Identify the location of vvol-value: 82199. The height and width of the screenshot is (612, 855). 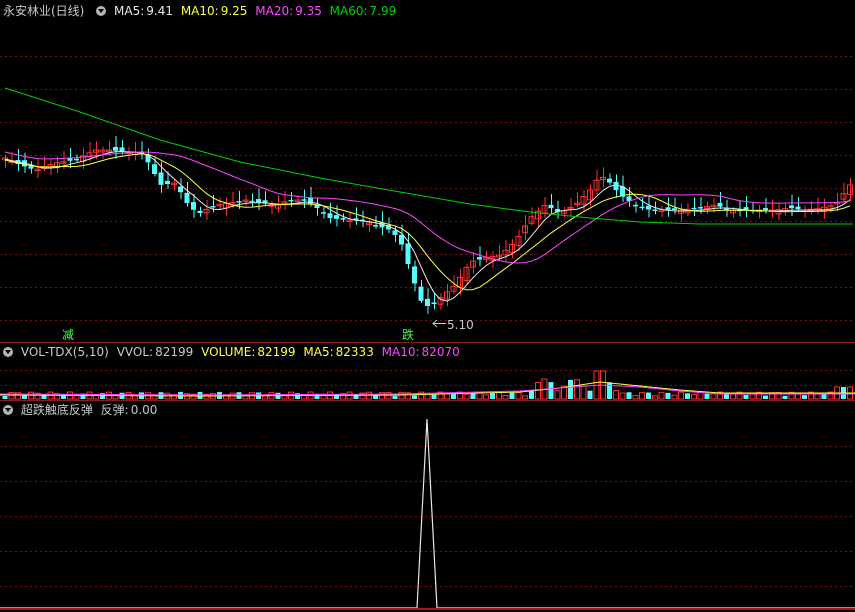
(174, 352).